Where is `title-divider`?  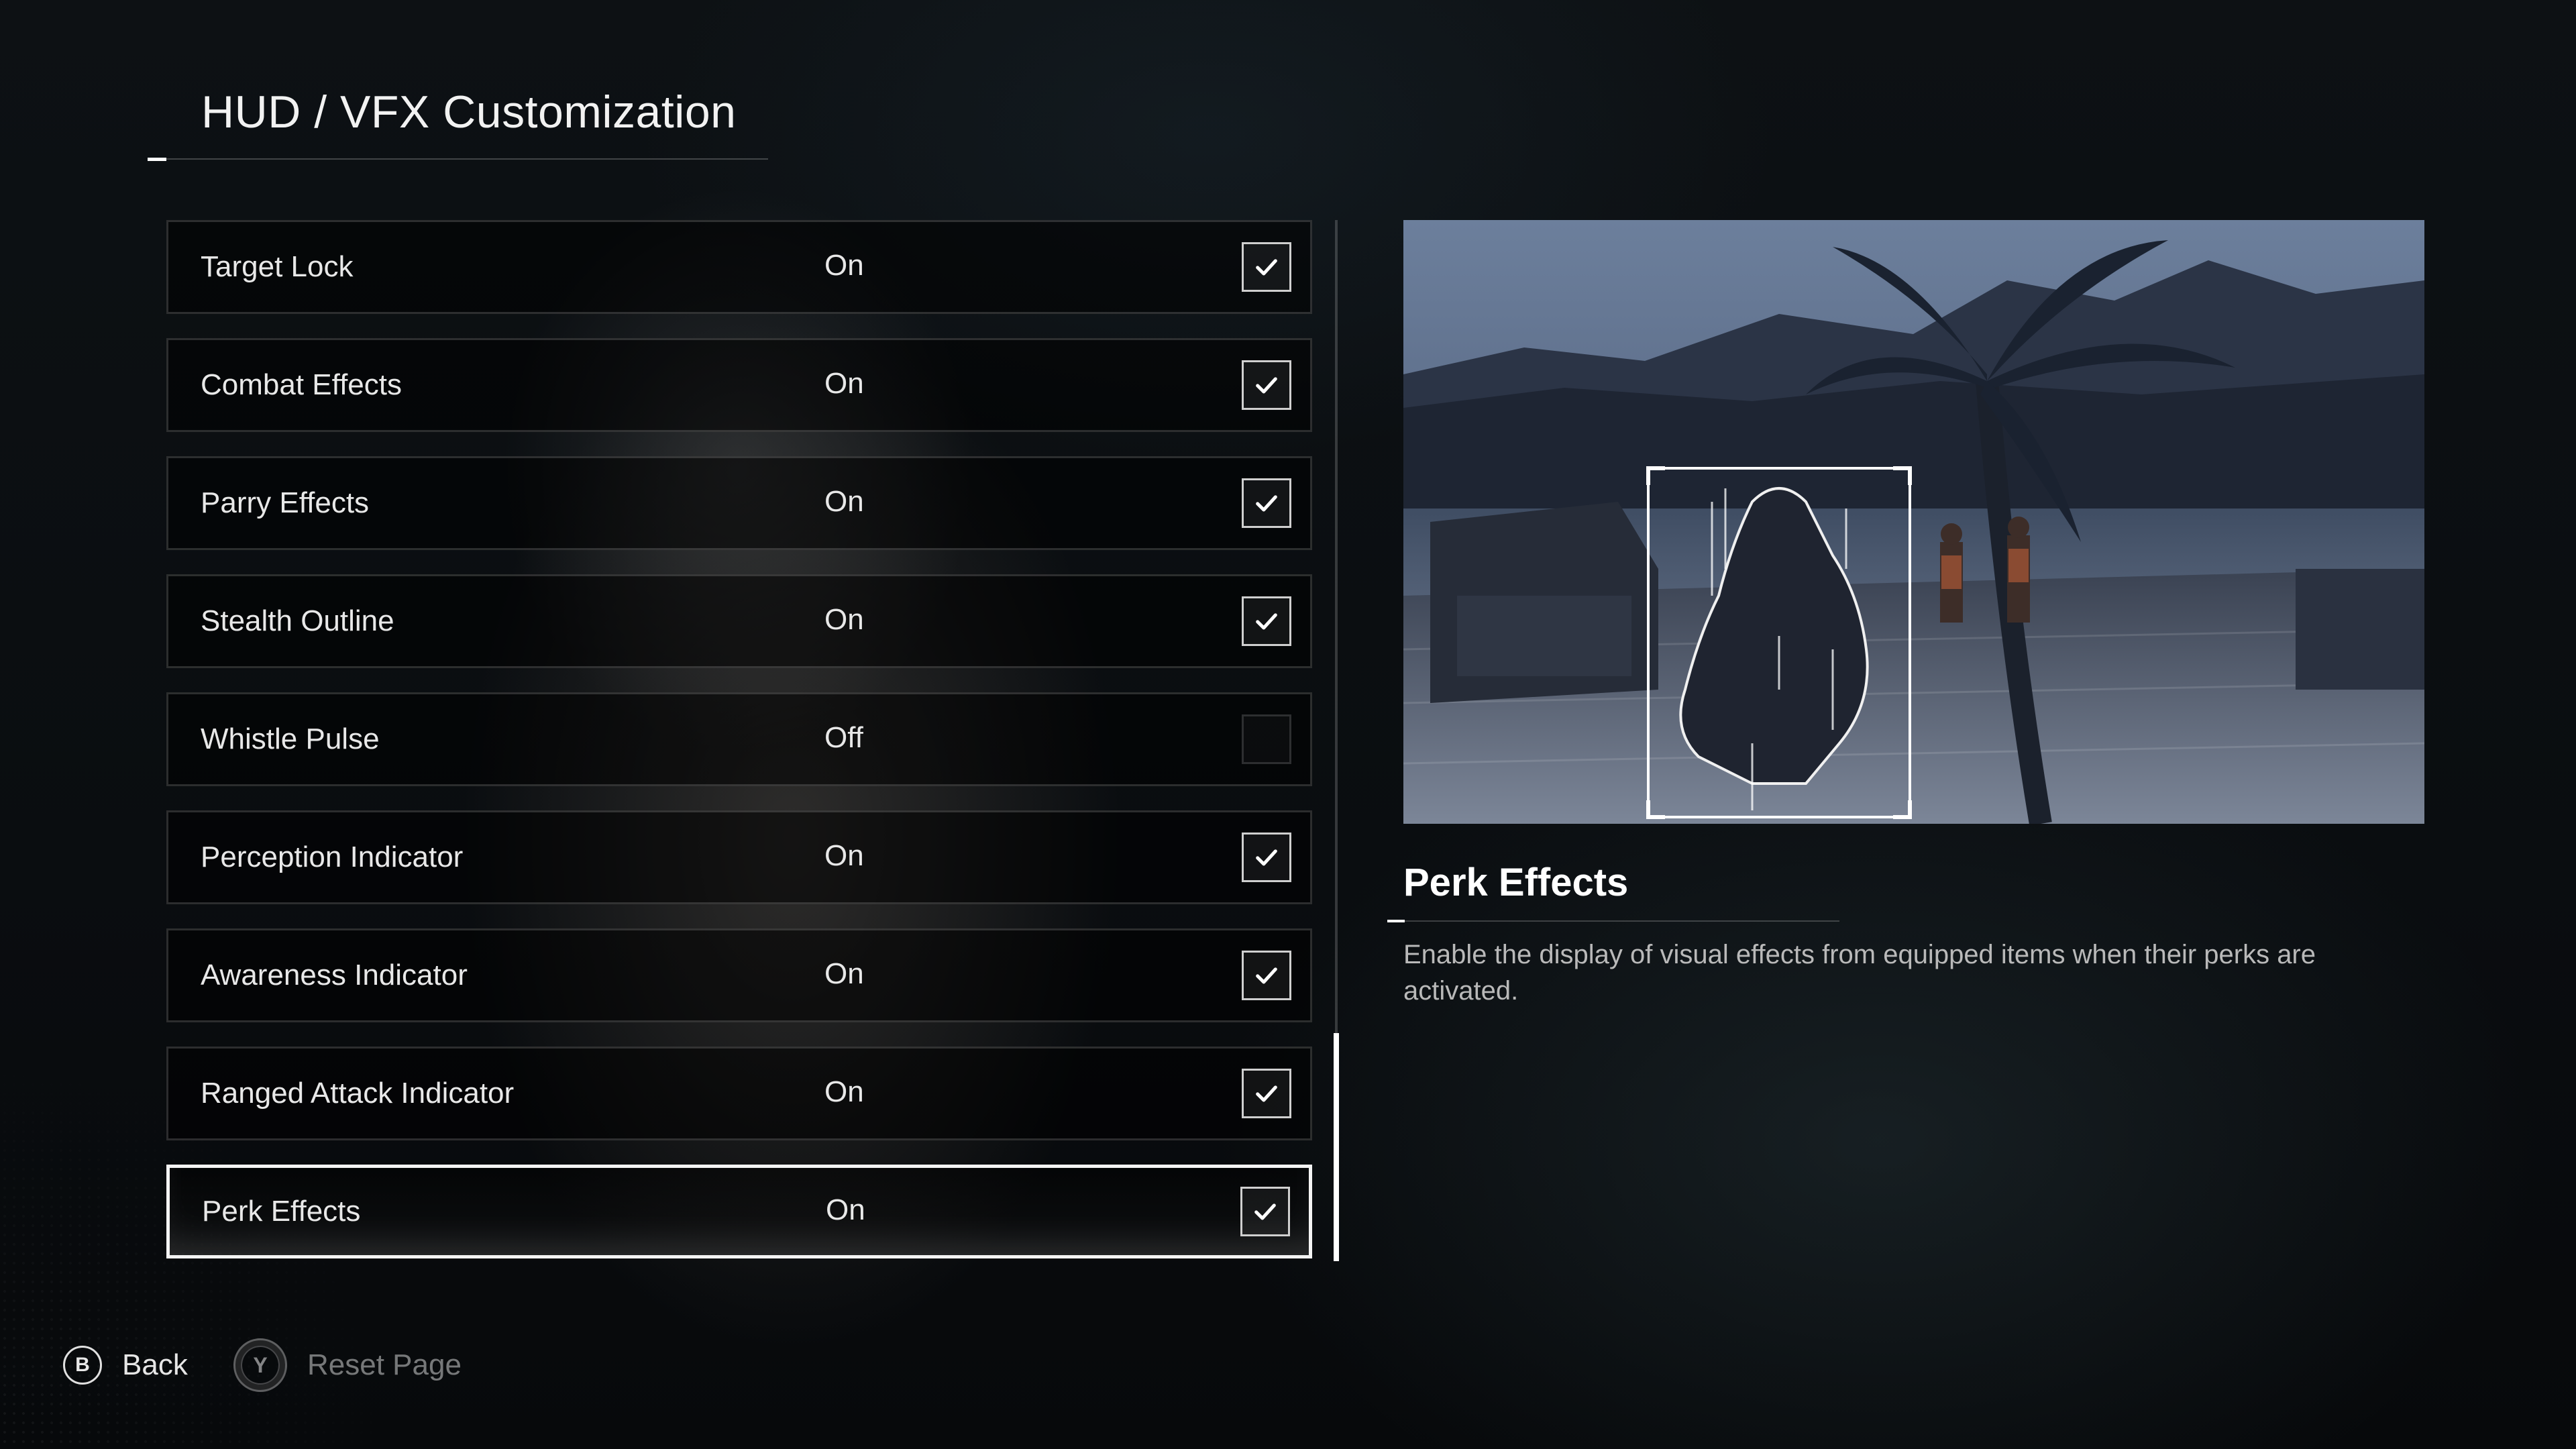 title-divider is located at coordinates (458, 159).